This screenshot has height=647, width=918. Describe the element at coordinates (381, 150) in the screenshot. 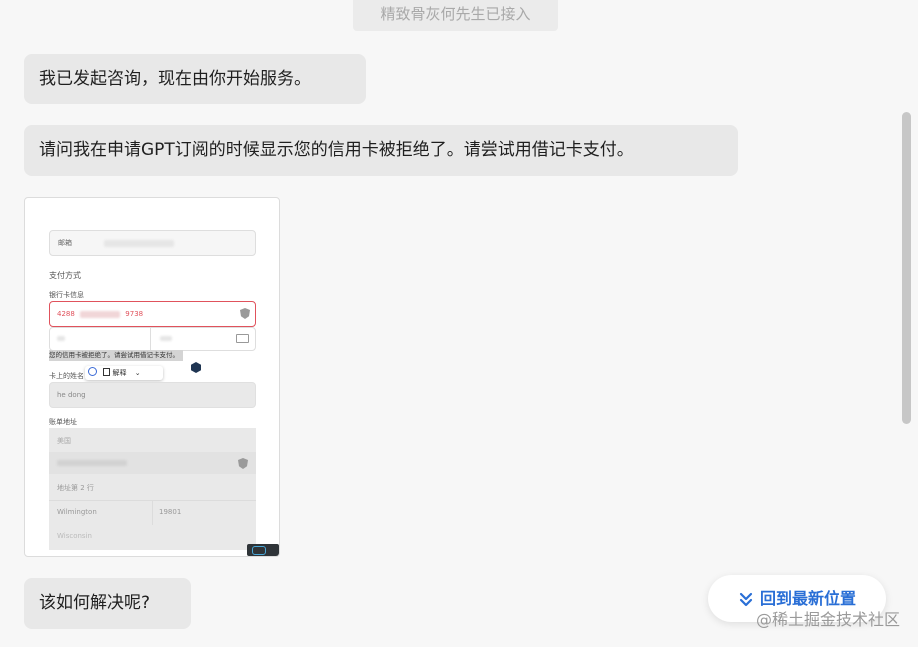

I see `chat-message: 请问我在申请GPT订阅的时候显示您的信用卡被拒绝了。请尝试用借记卡支付。` at that location.